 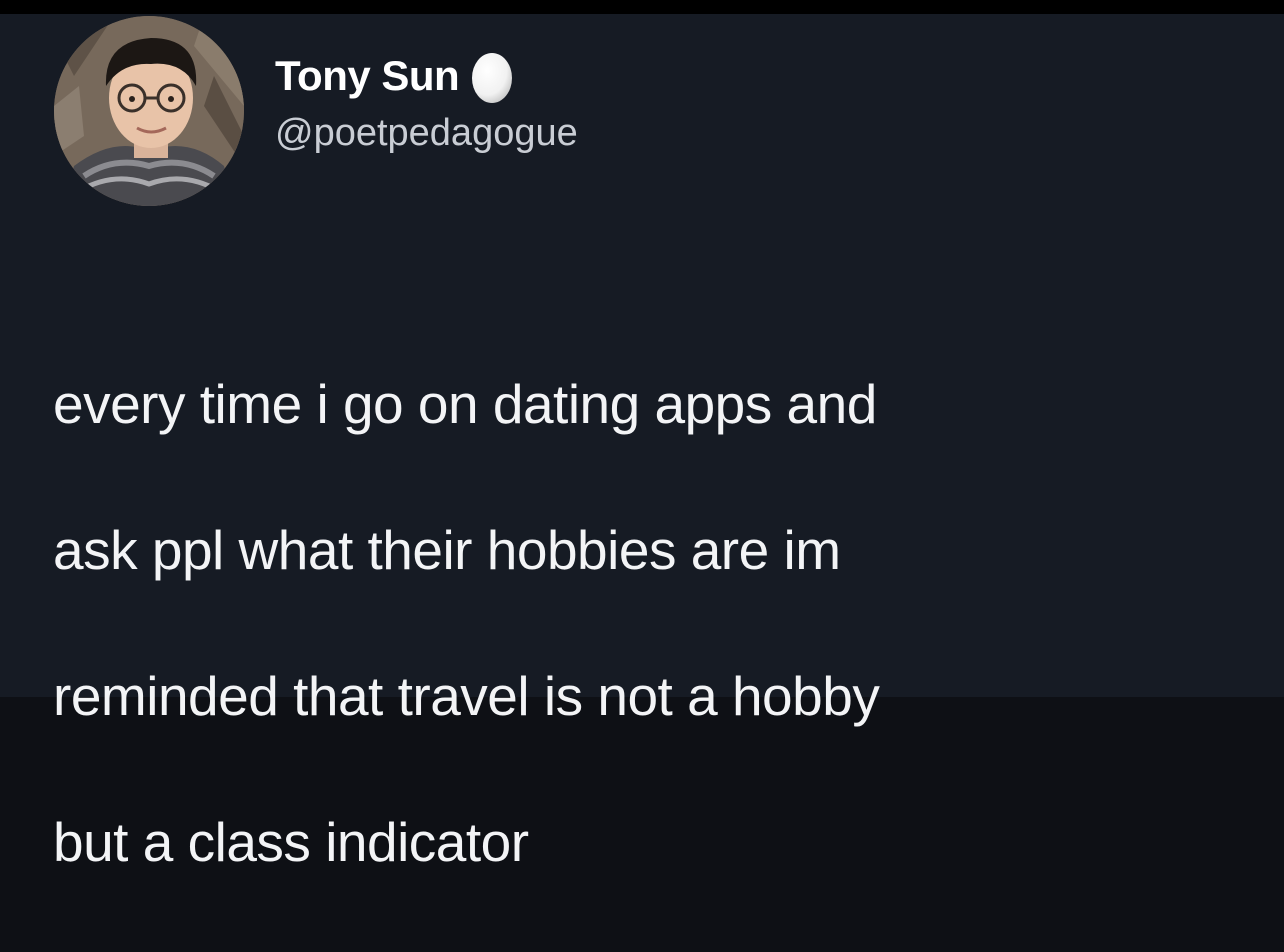 I want to click on display-name: Tony Sun, so click(x=367, y=76).